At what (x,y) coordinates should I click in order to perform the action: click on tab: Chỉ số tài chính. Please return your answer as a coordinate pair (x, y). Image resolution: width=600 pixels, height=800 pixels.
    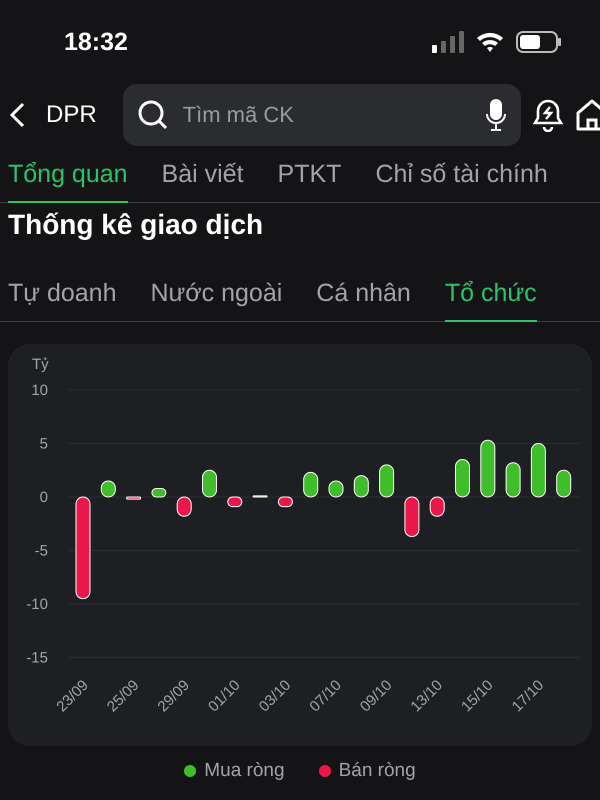
    Looking at the image, I should click on (461, 181).